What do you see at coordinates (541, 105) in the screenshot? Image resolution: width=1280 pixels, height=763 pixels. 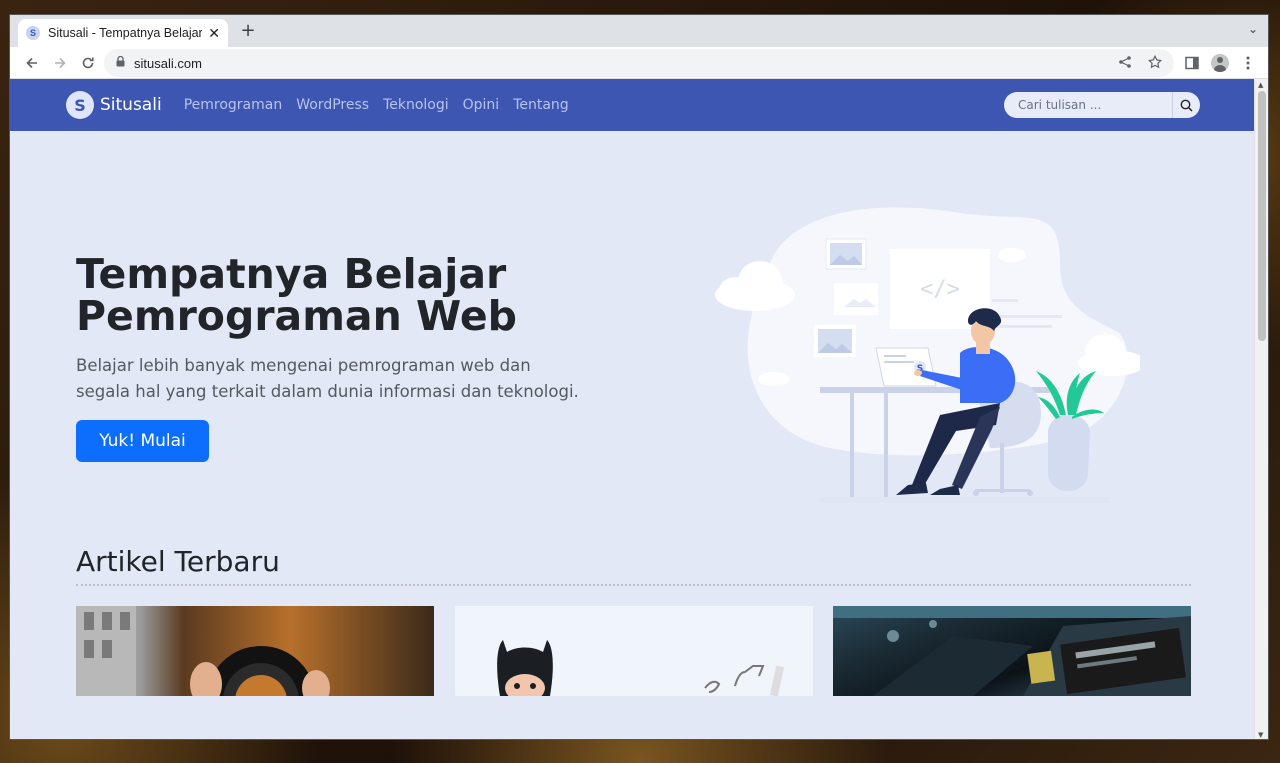 I see `nav-link-tentang: Tentang` at bounding box center [541, 105].